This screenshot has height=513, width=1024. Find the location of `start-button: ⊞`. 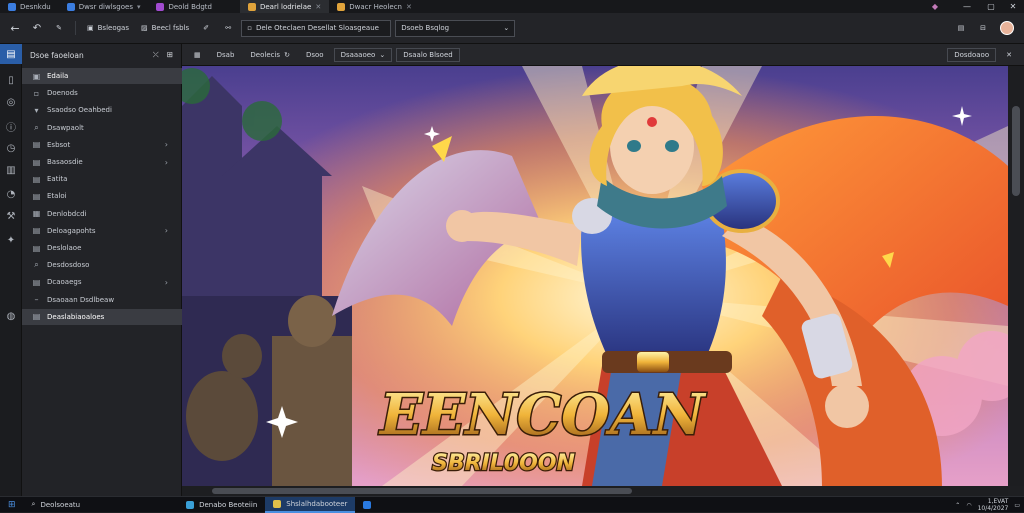

start-button: ⊞ is located at coordinates (12, 505).